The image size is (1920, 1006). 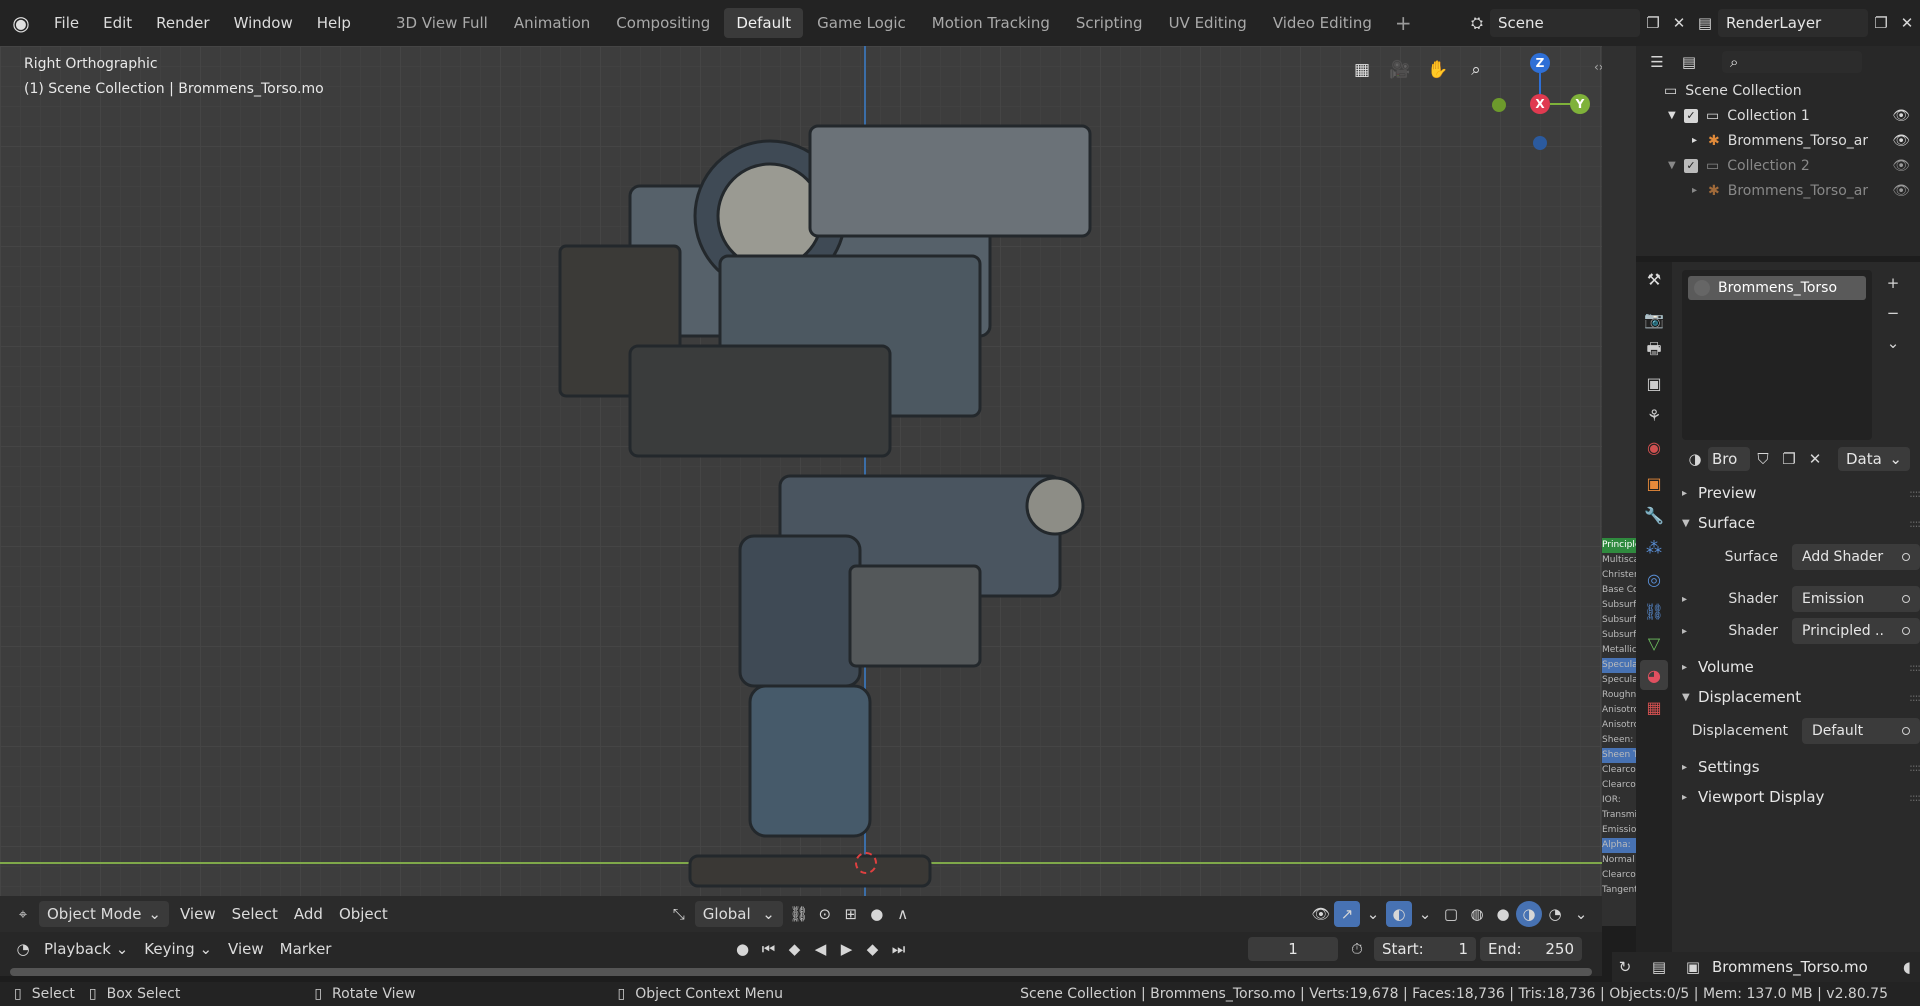 I want to click on add-slot-icon: +, so click(x=1893, y=283).